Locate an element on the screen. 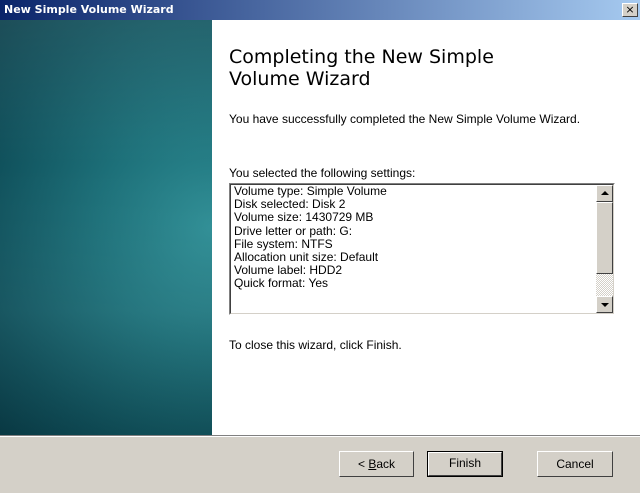 The width and height of the screenshot is (640, 493). scroll-down-button is located at coordinates (604, 304).